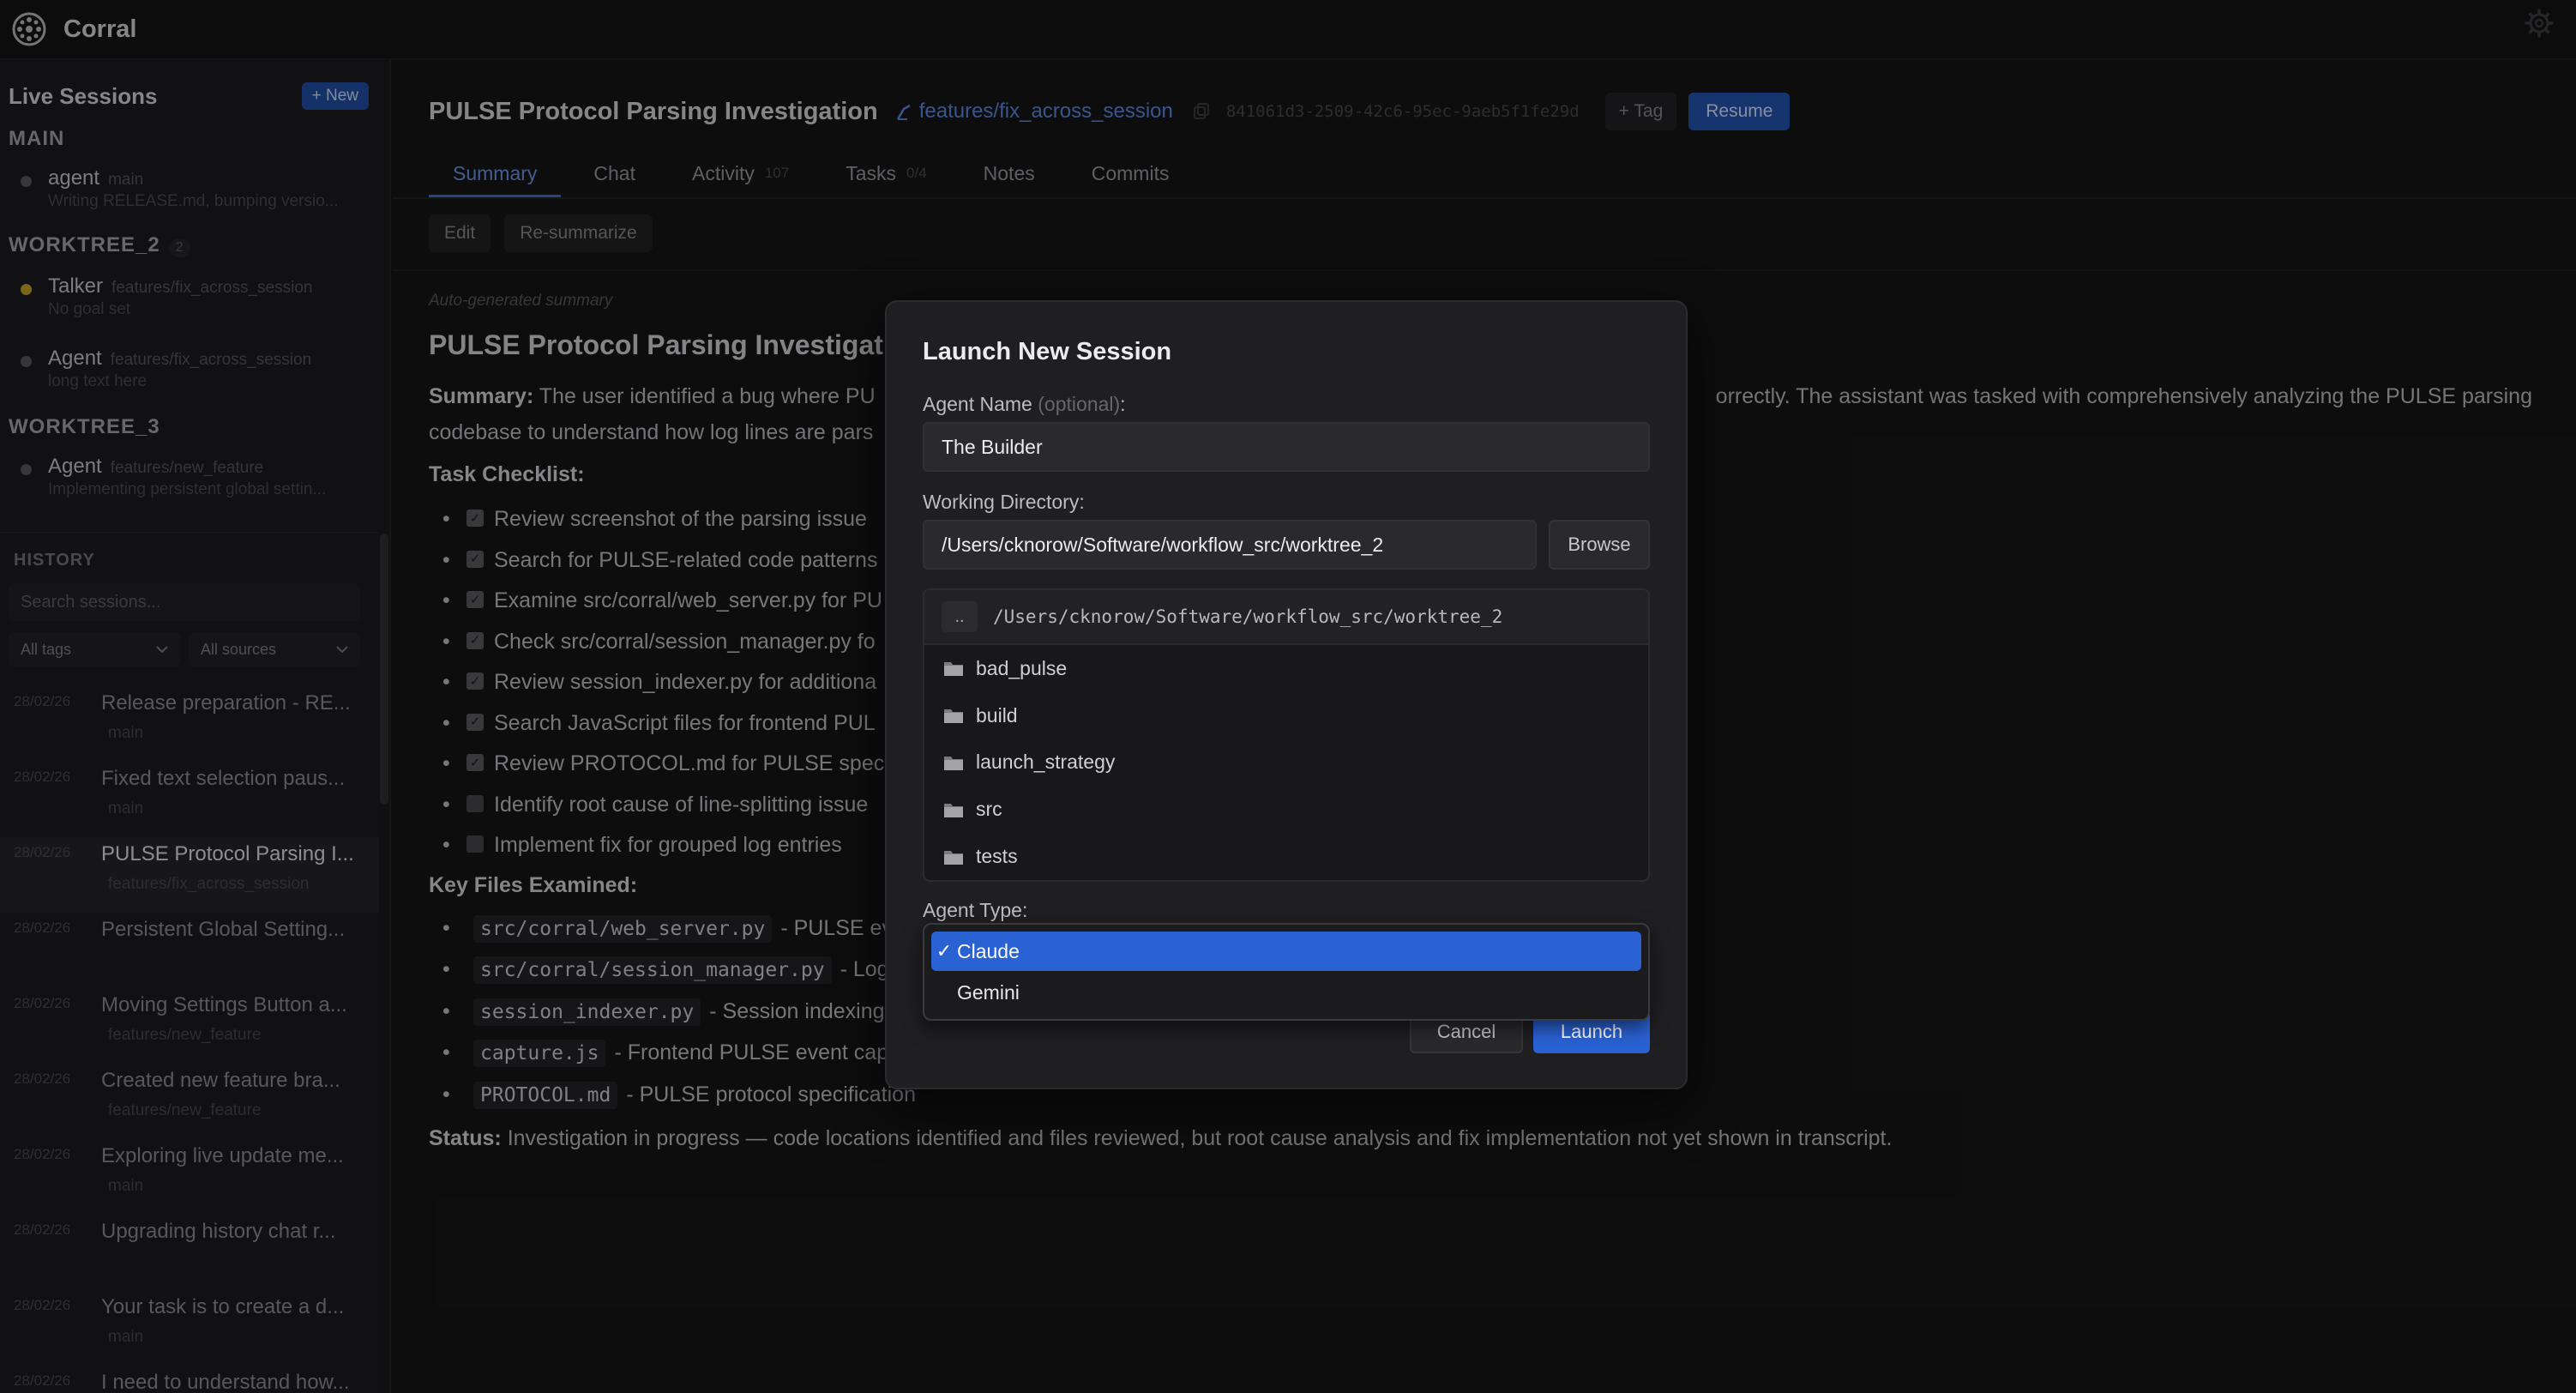  What do you see at coordinates (975, 910) in the screenshot?
I see `agent-type-label: Agent Type:` at bounding box center [975, 910].